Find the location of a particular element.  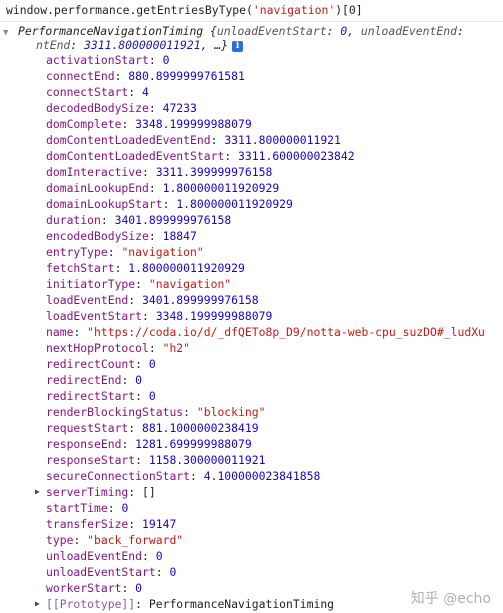

property-row: domainLookupEnd: 1.800000011920929 is located at coordinates (251, 188).